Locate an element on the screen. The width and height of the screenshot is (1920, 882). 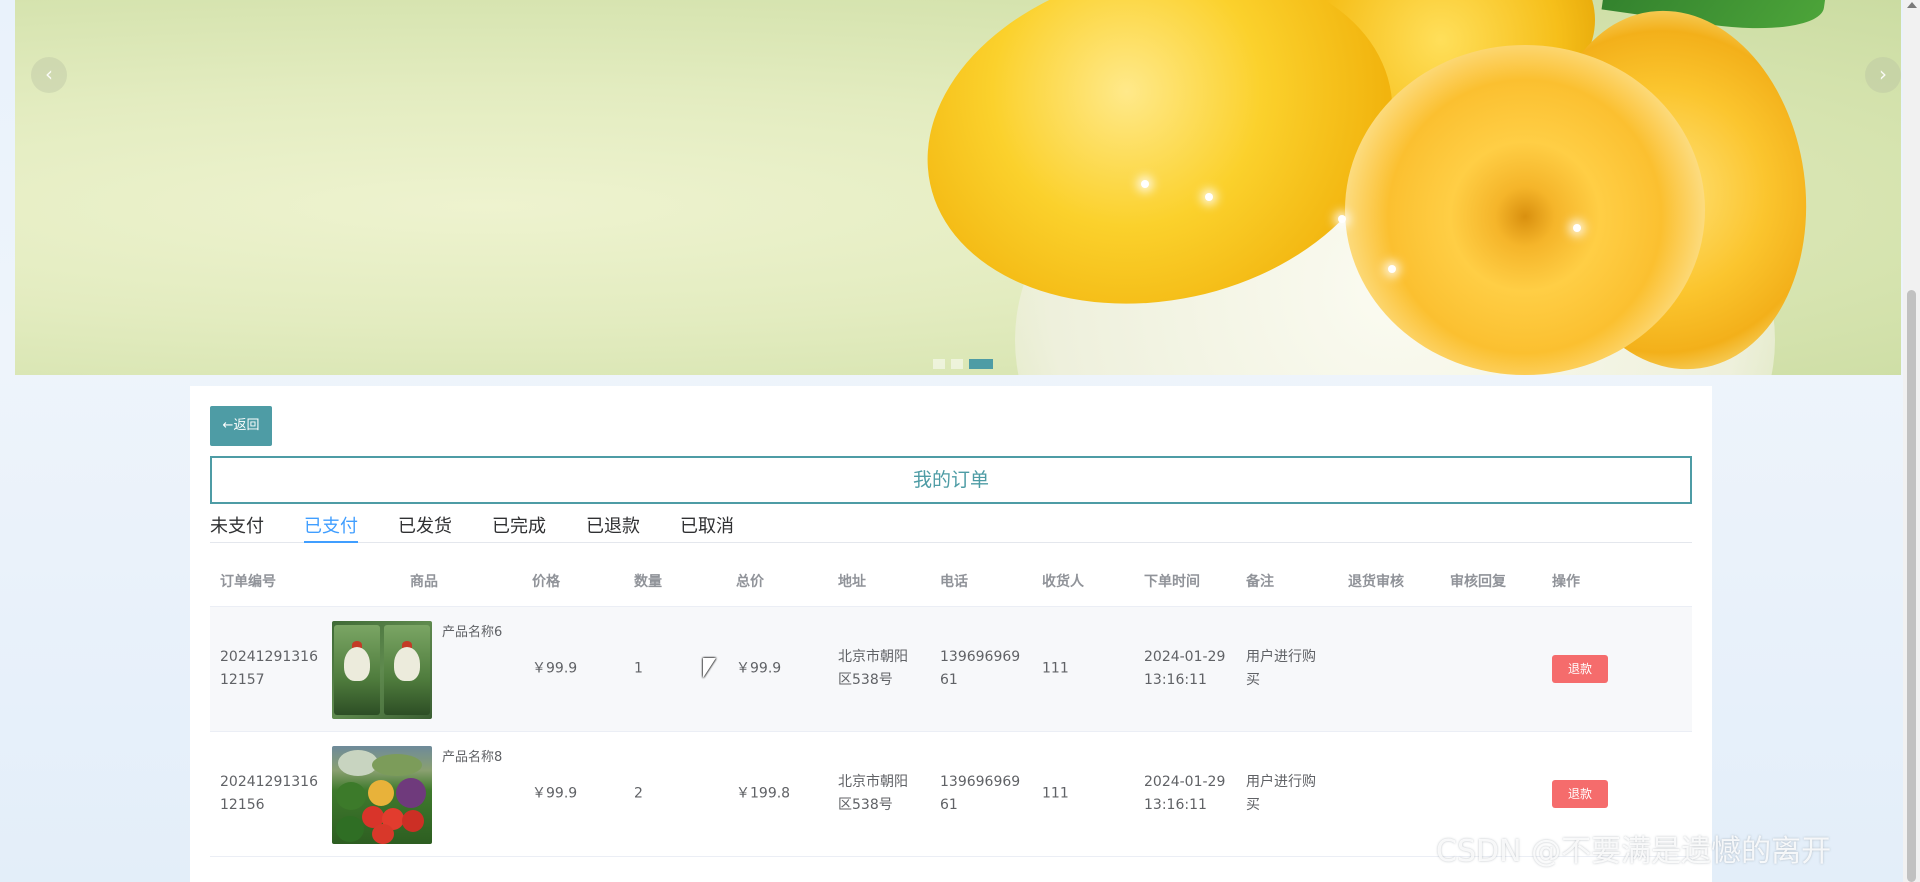
tab-completed: 已完成 is located at coordinates (519, 527).